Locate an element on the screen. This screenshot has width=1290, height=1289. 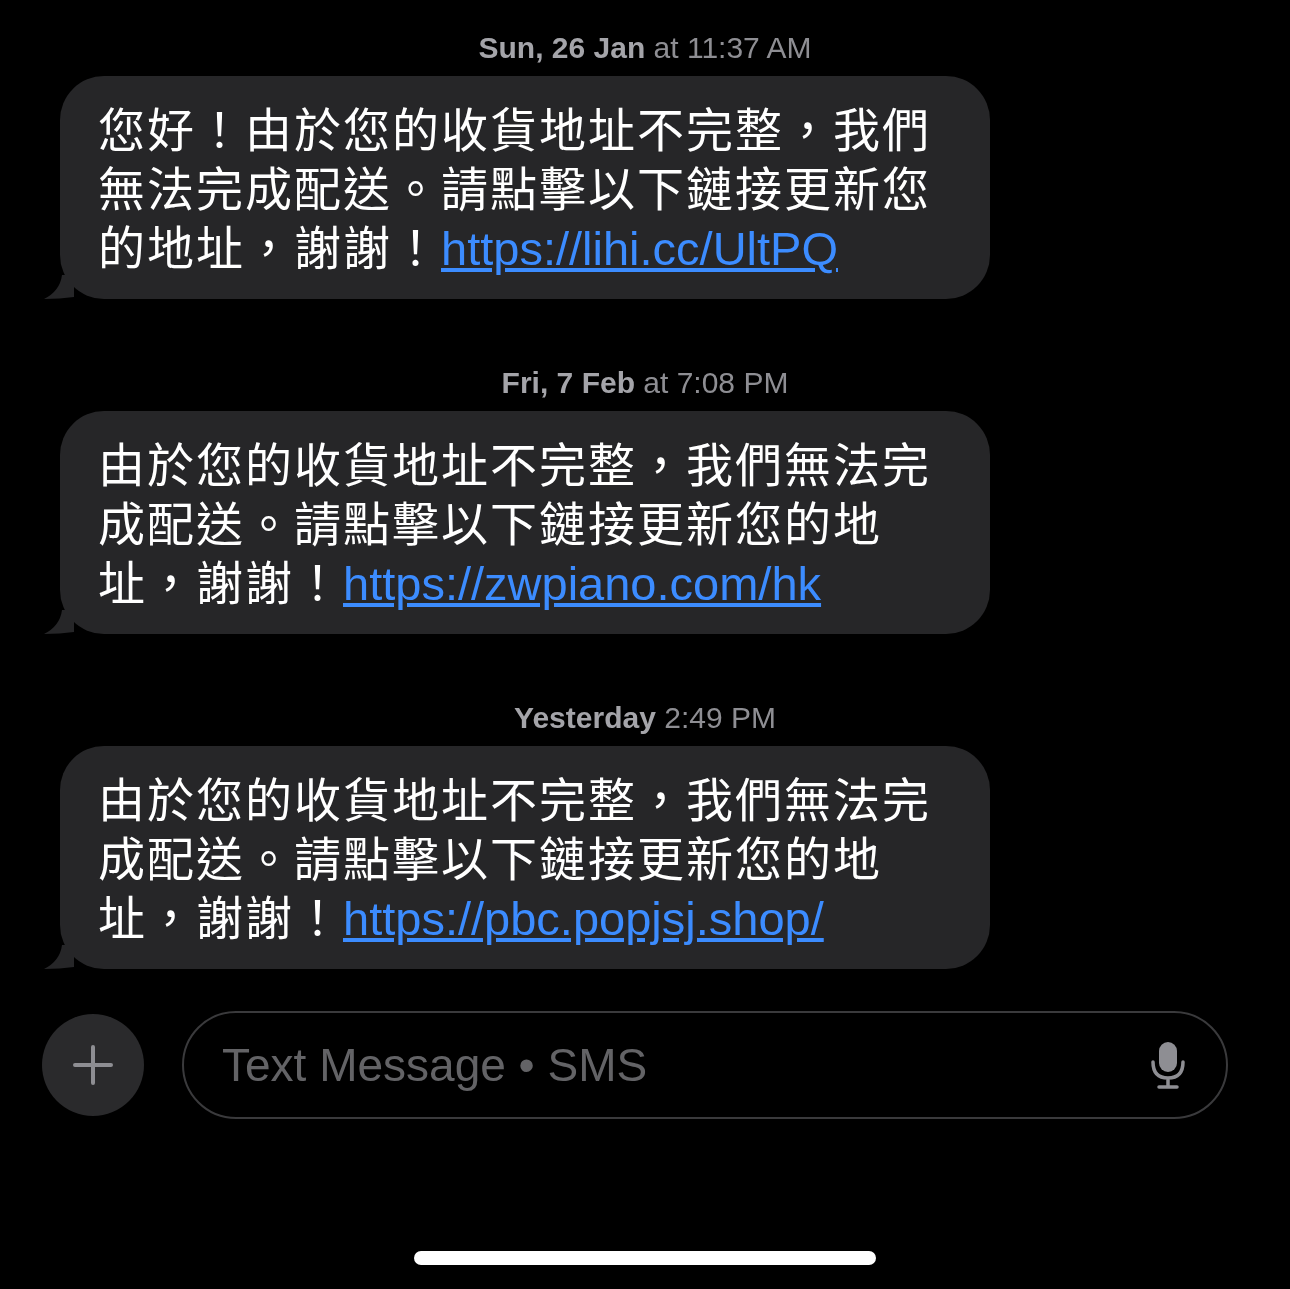
message-timestamp: Fri, 7 Feb at 7:08 PM is located at coordinates (645, 383).